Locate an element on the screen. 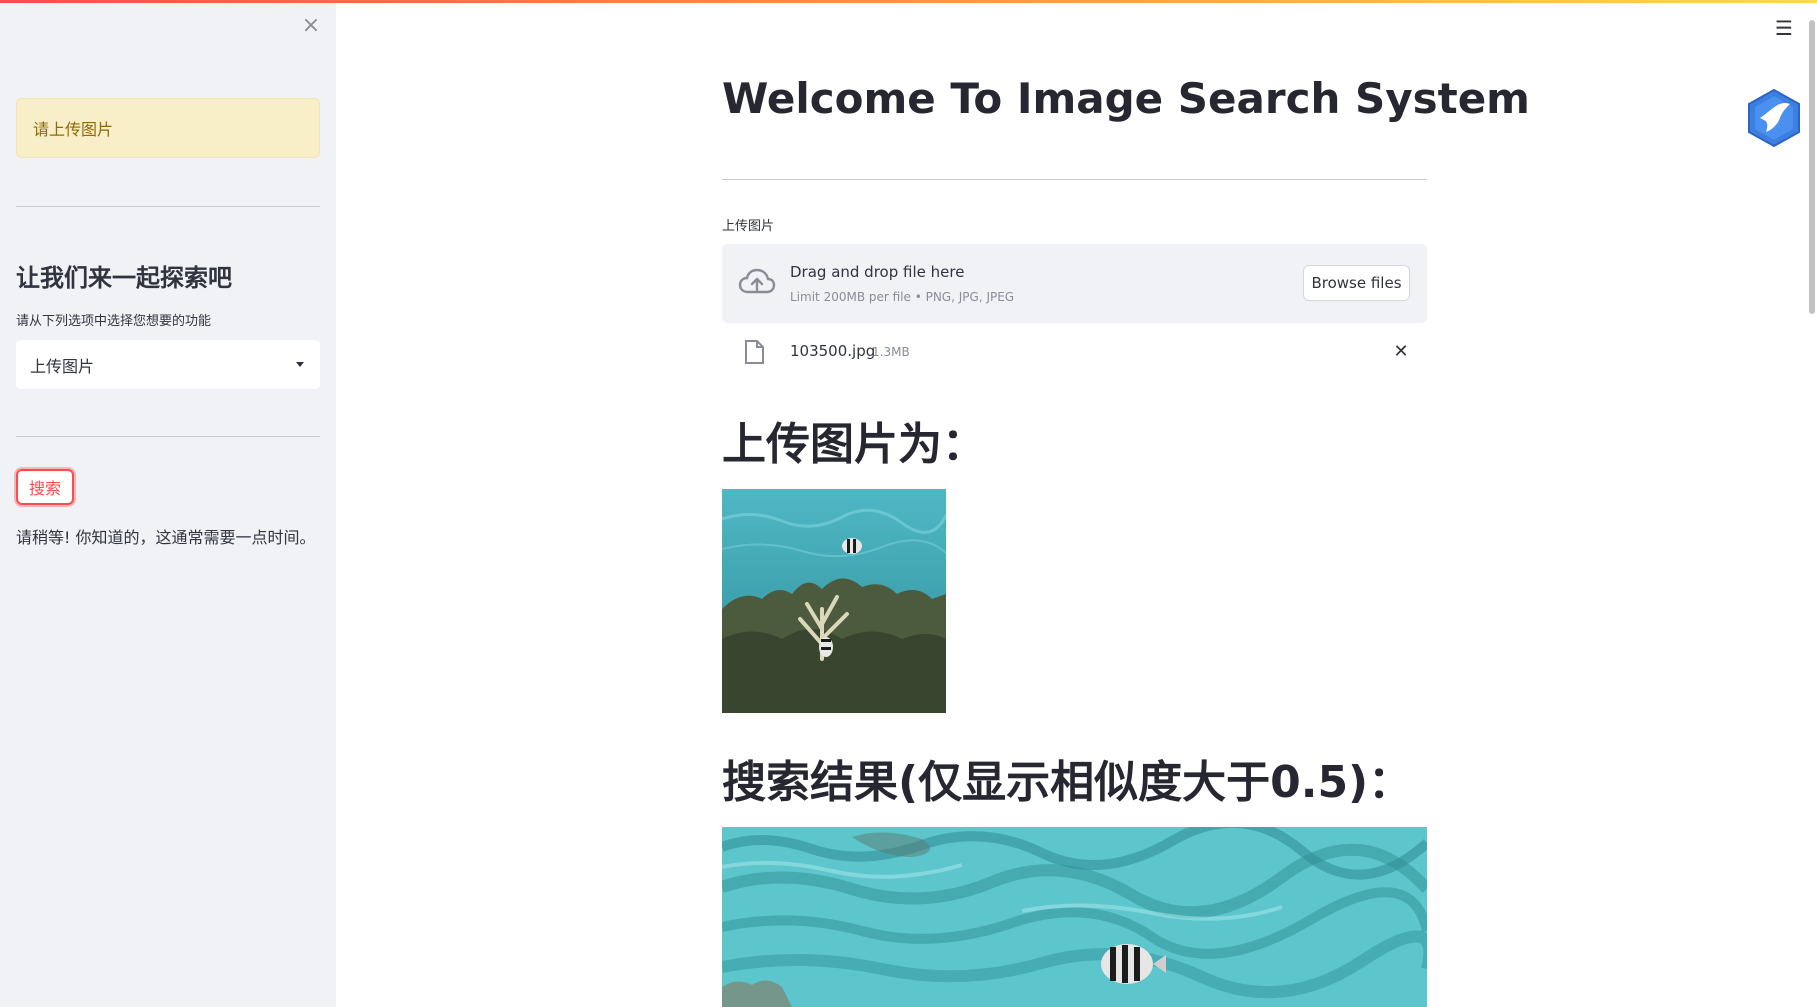  page-scrollbar is located at coordinates (1812, 167).